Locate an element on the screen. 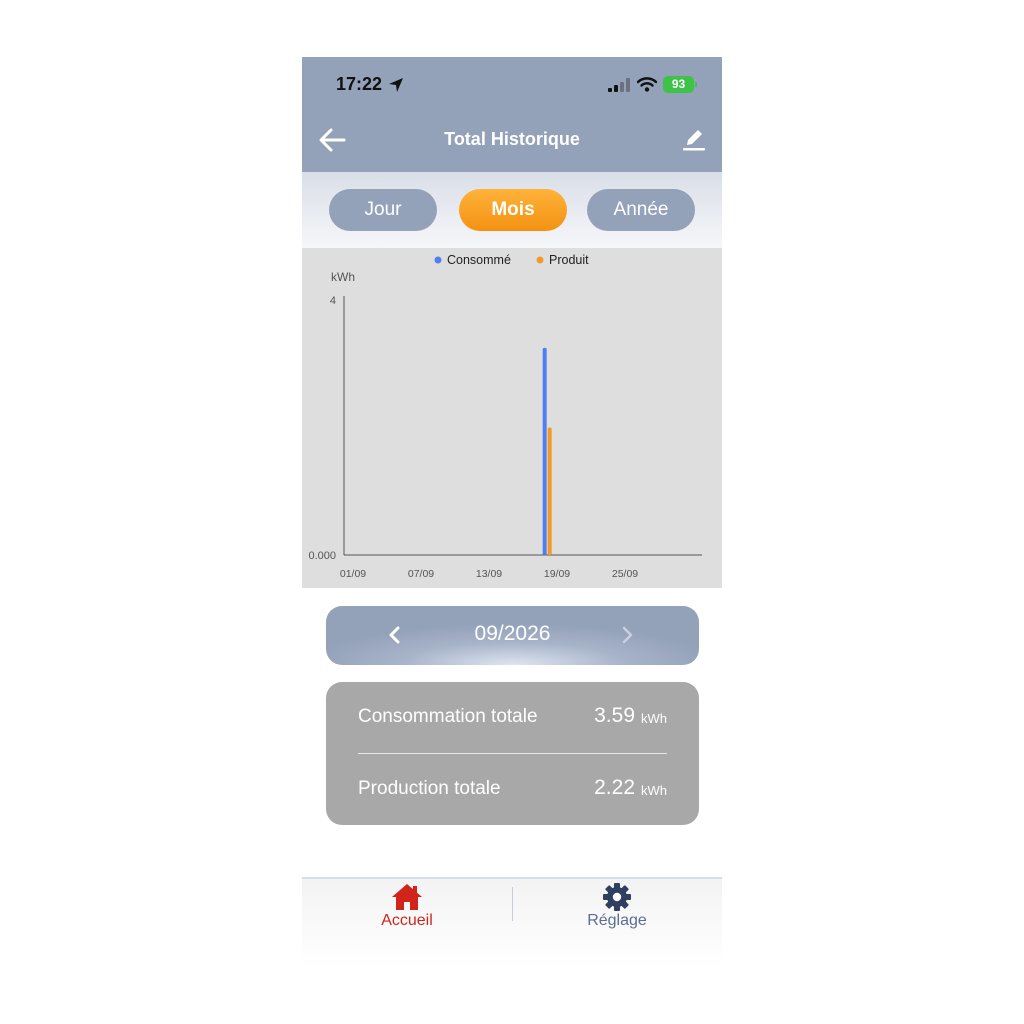  chevron-right-icon is located at coordinates (627, 635).